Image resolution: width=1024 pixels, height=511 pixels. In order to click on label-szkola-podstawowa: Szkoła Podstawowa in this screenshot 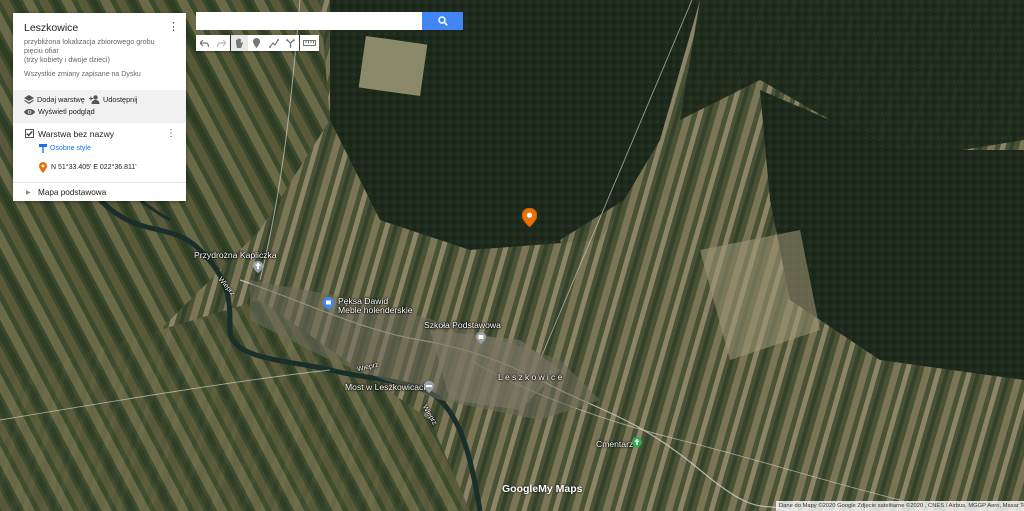, I will do `click(462, 325)`.